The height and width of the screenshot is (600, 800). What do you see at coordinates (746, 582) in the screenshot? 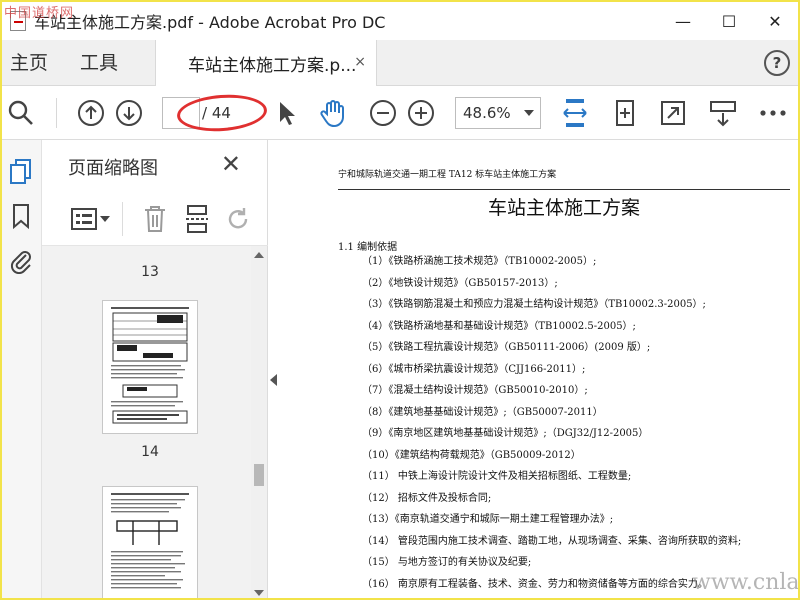
I see `watermark-bottom-right: www.cnlao.com` at bounding box center [746, 582].